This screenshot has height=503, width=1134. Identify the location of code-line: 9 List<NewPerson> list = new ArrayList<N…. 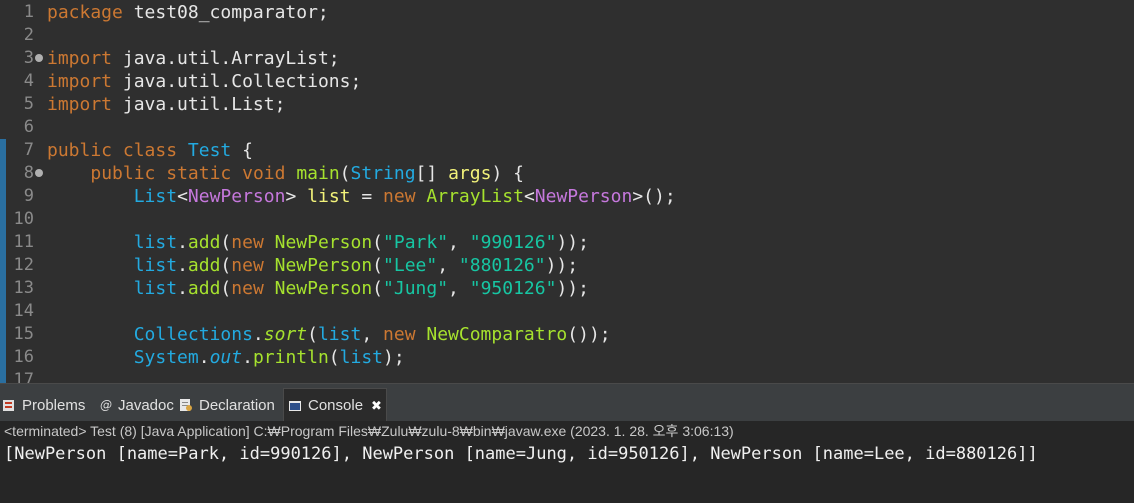
(567, 196).